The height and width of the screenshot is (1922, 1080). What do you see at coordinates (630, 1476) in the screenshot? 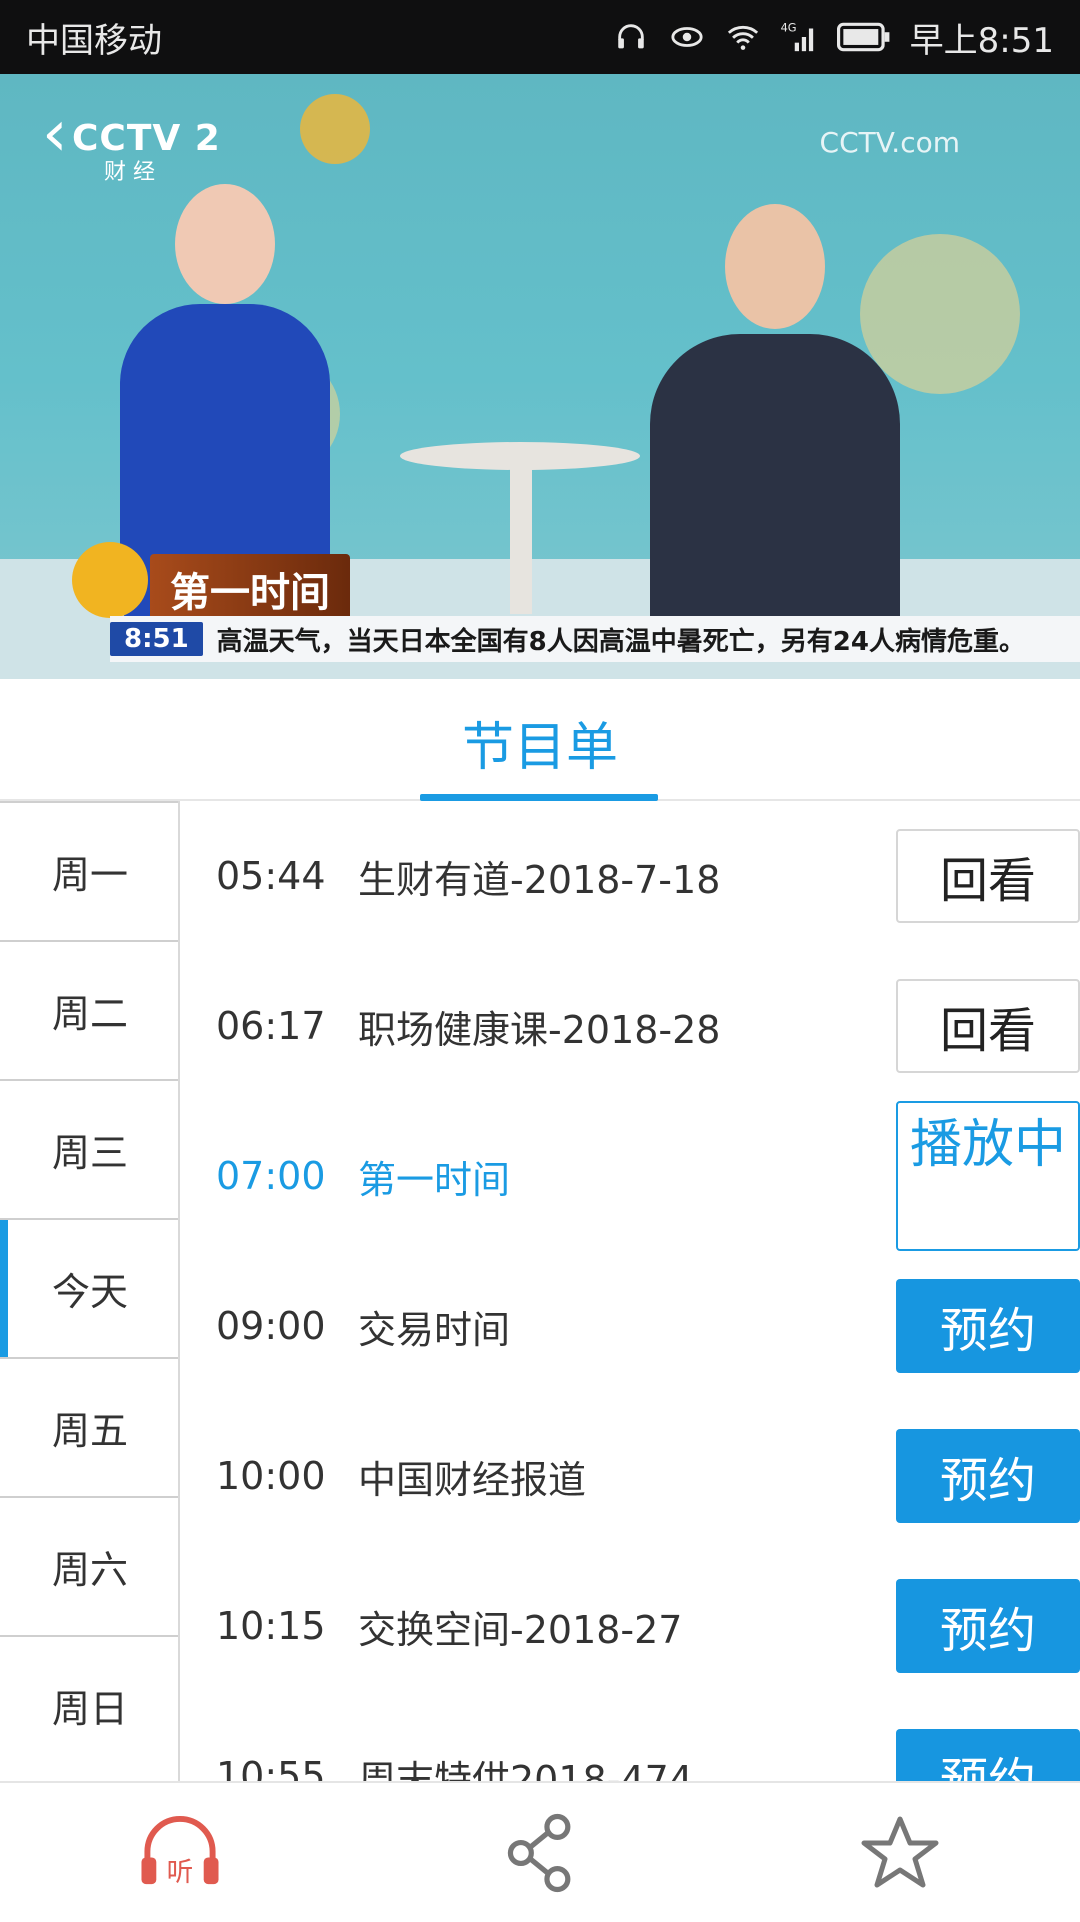
I see `program-row: 10:00 中国财经报道 预约` at bounding box center [630, 1476].